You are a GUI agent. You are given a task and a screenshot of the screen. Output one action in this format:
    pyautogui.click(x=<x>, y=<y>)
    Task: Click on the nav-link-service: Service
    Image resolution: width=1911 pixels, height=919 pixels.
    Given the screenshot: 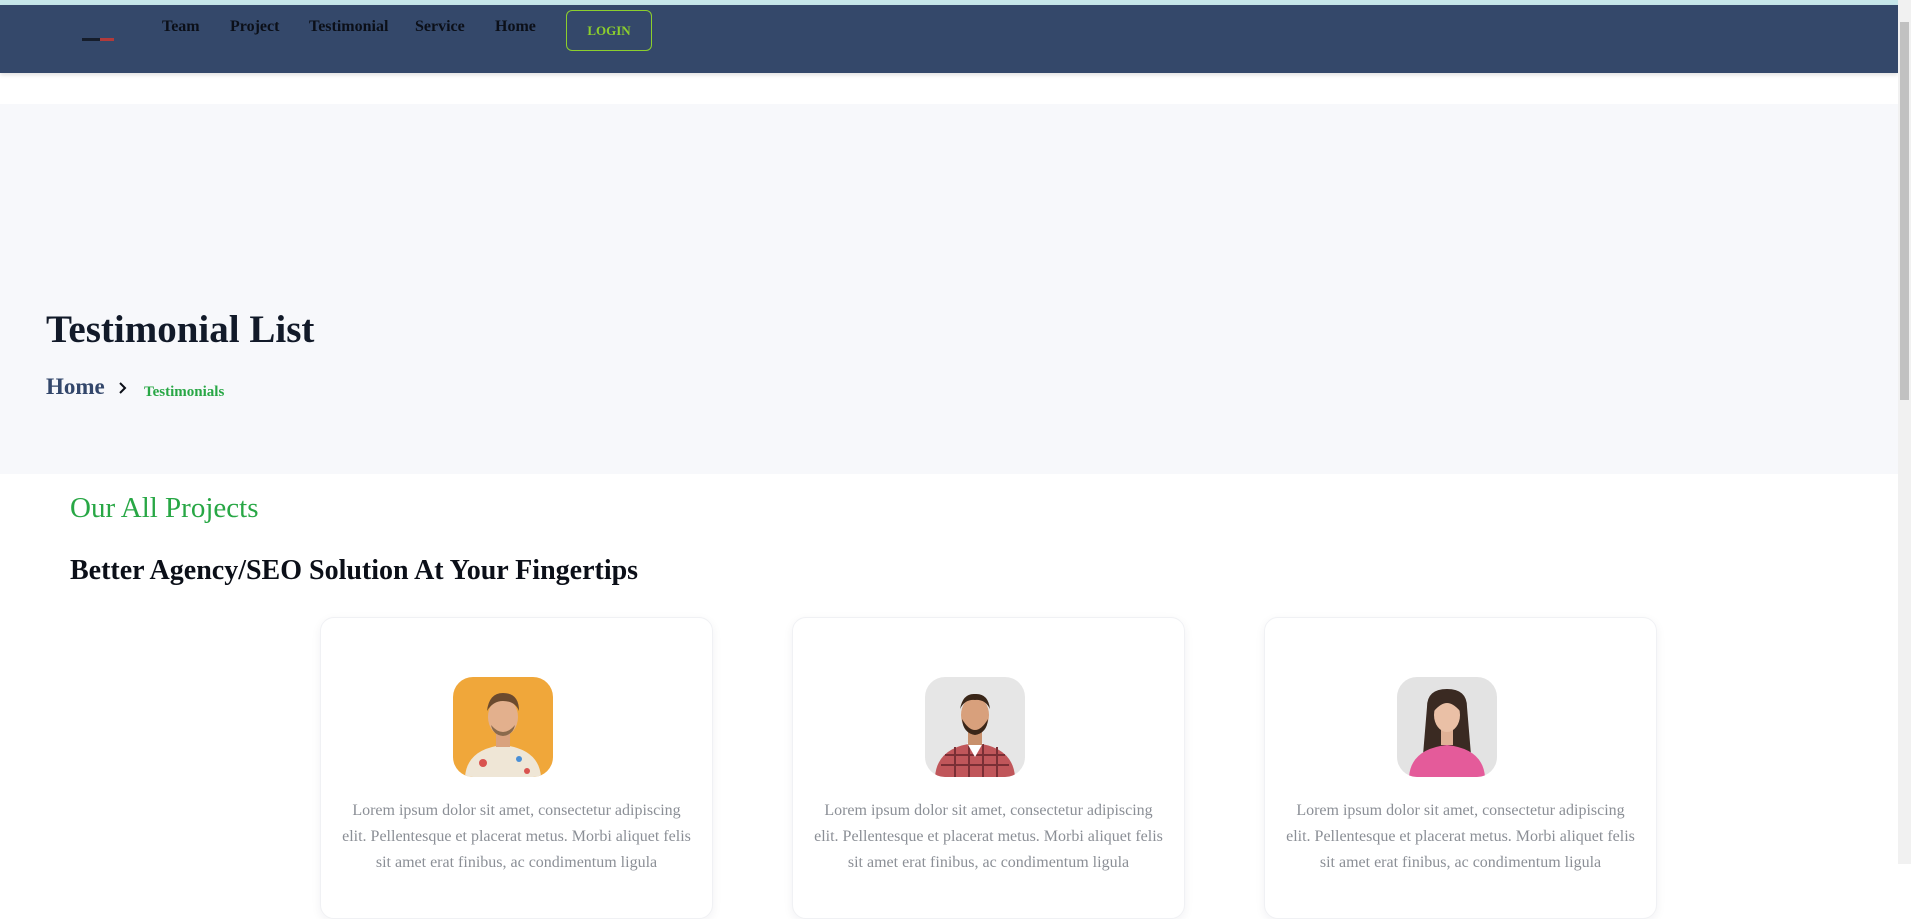 What is the action you would take?
    pyautogui.click(x=440, y=27)
    